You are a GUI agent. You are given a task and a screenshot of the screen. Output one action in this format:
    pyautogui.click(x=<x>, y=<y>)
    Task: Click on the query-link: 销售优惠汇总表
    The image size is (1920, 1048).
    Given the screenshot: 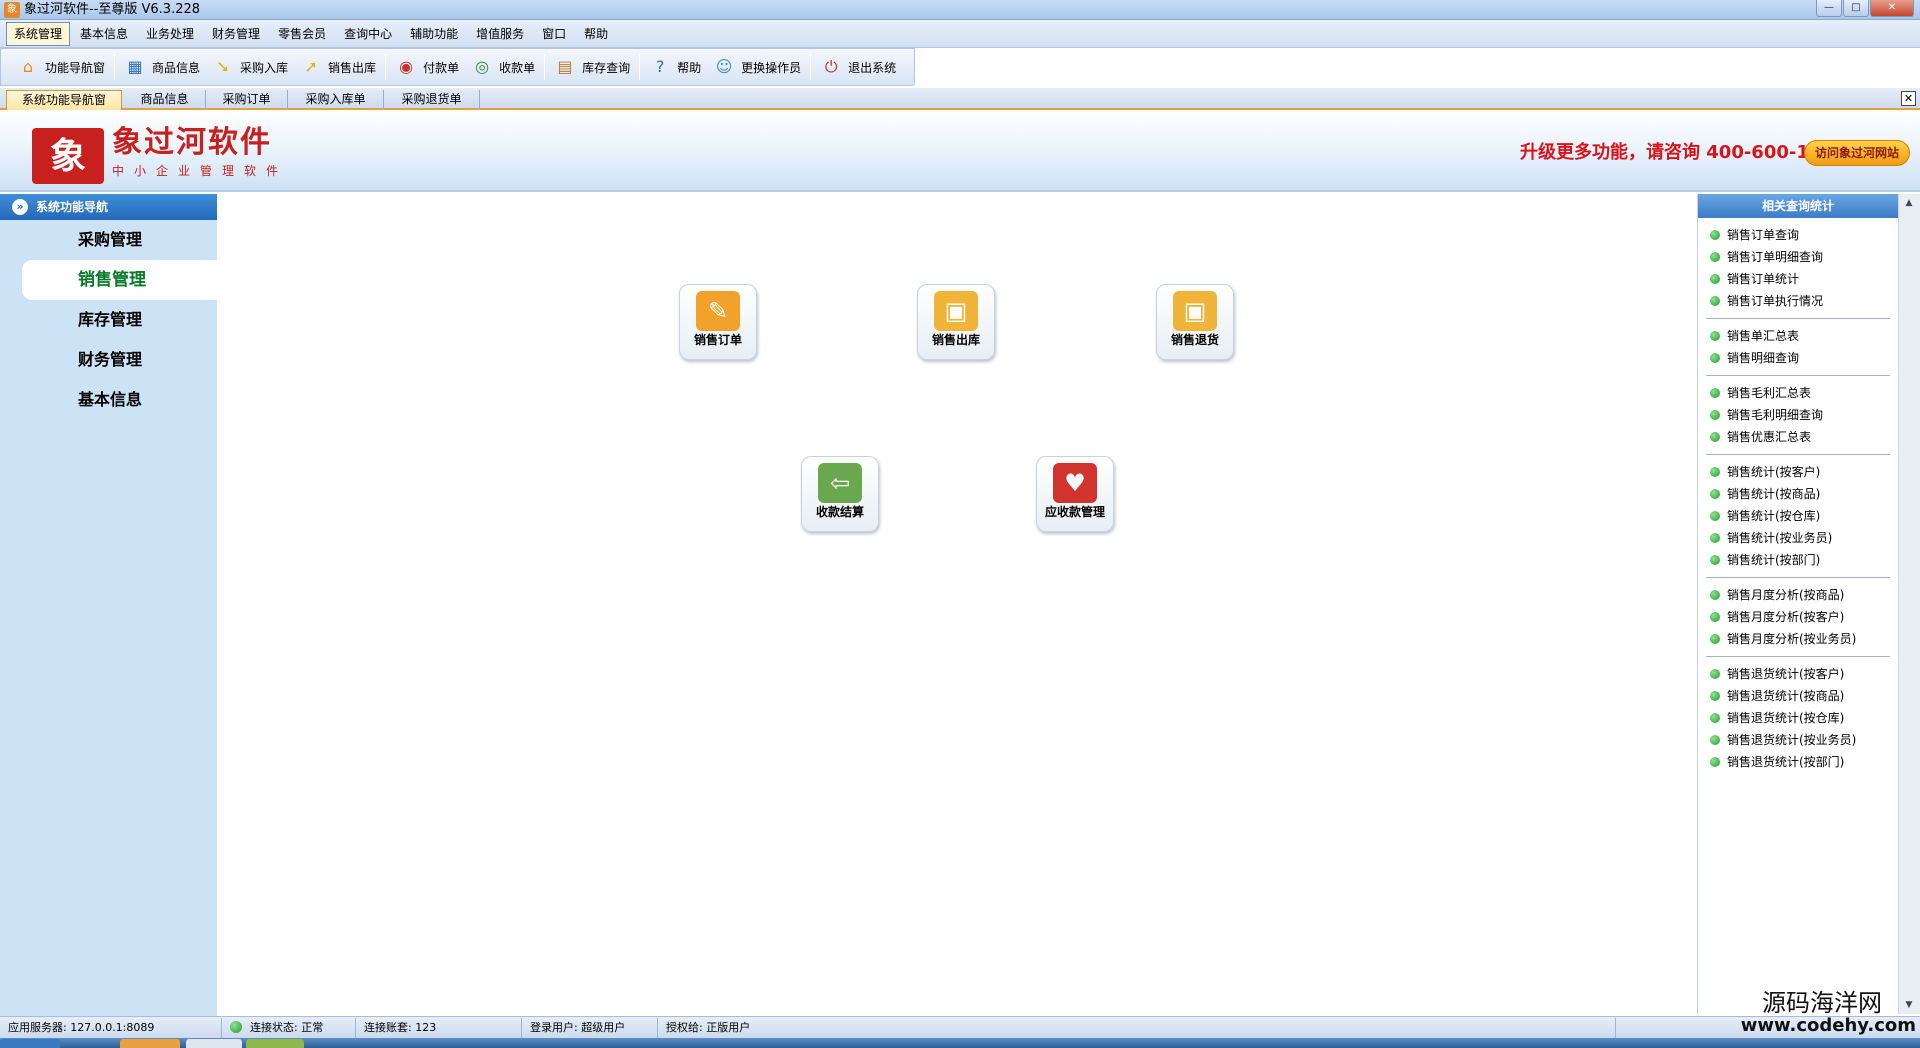 What is the action you would take?
    pyautogui.click(x=1798, y=437)
    